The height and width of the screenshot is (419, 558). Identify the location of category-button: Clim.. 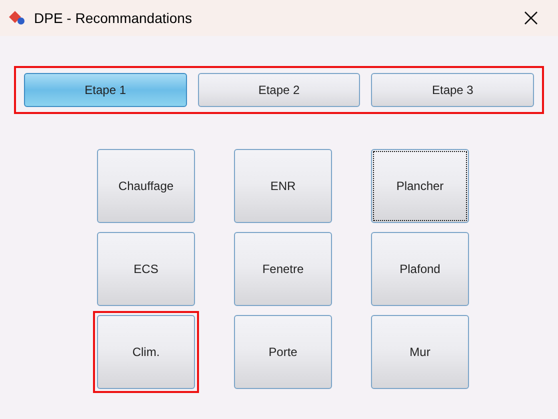
(146, 352).